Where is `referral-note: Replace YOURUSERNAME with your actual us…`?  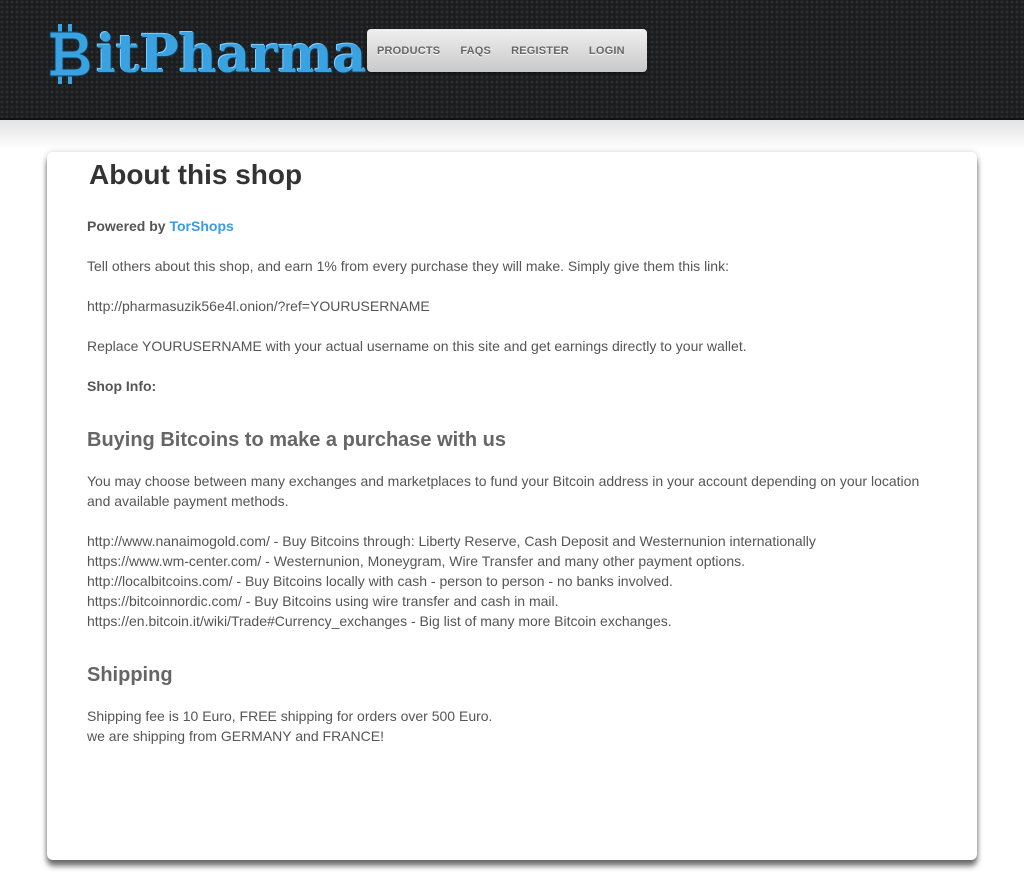 referral-note: Replace YOURUSERNAME with your actual us… is located at coordinates (417, 346).